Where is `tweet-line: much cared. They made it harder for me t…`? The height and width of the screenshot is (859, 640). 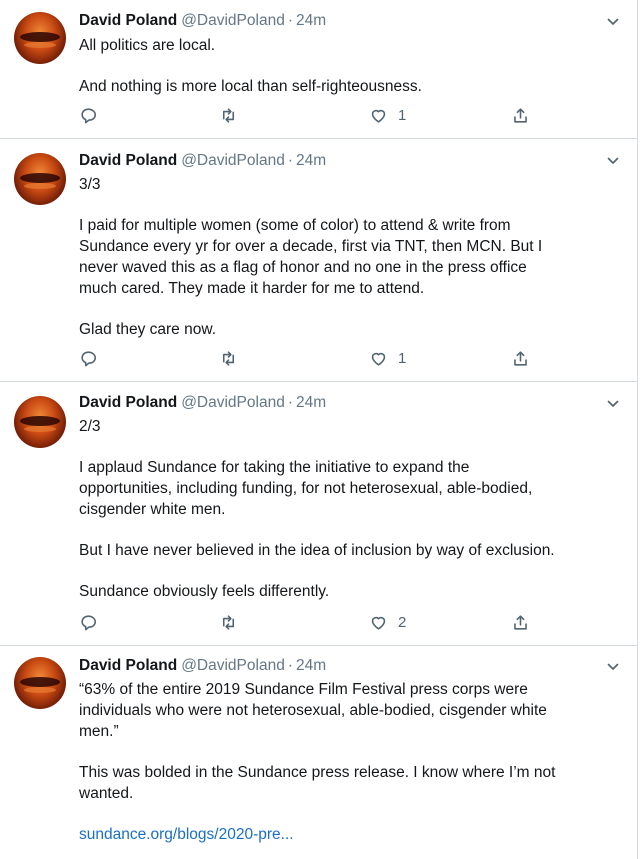
tweet-line: much cared. They made it harder for me t… is located at coordinates (252, 288).